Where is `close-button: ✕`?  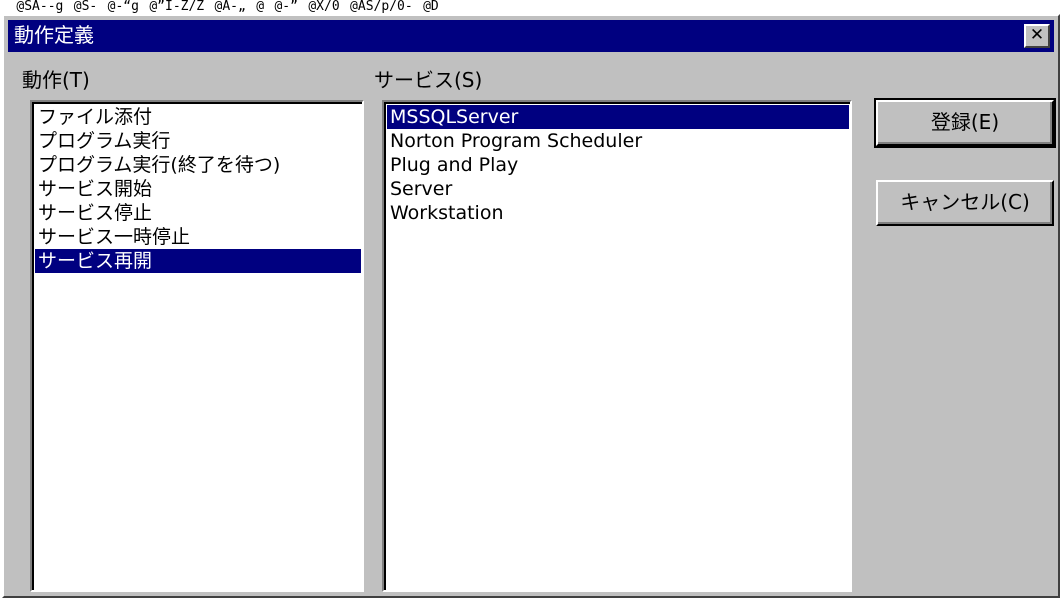 close-button: ✕ is located at coordinates (1037, 36).